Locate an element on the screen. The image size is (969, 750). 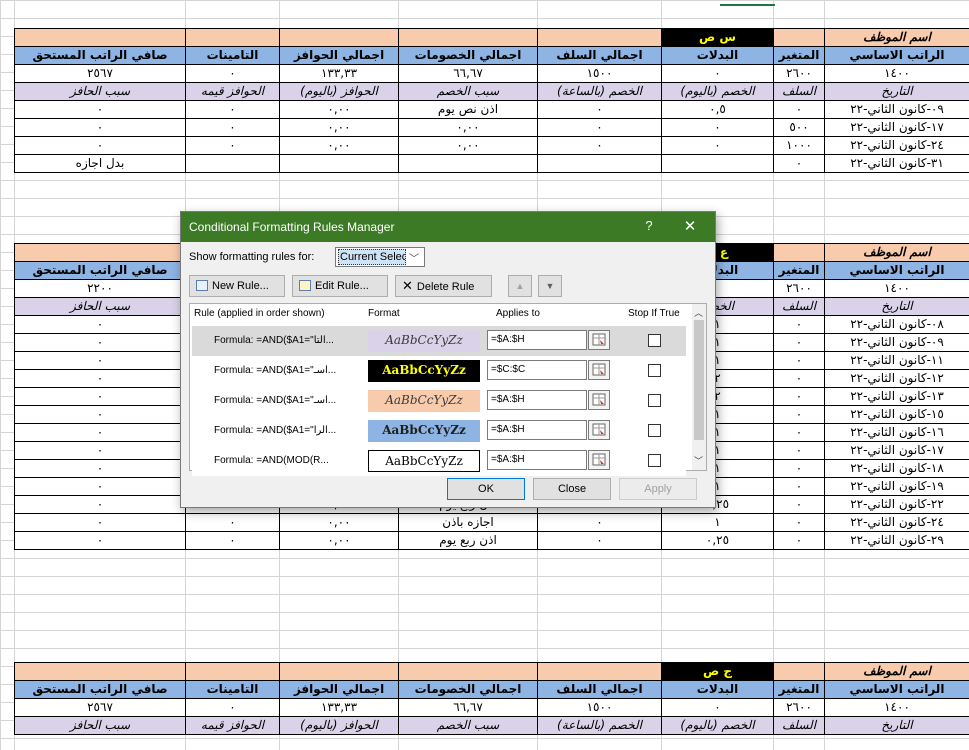
data-cell: ٢٢-كانون الثاني-٢٢ is located at coordinates (896, 504).